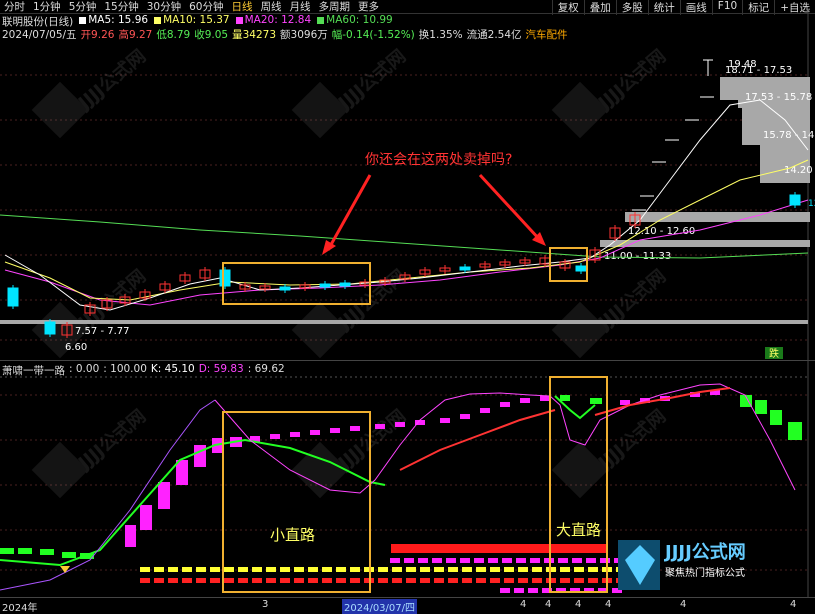 Image resolution: width=815 pixels, height=614 pixels. I want to click on price-zone, so click(717, 217).